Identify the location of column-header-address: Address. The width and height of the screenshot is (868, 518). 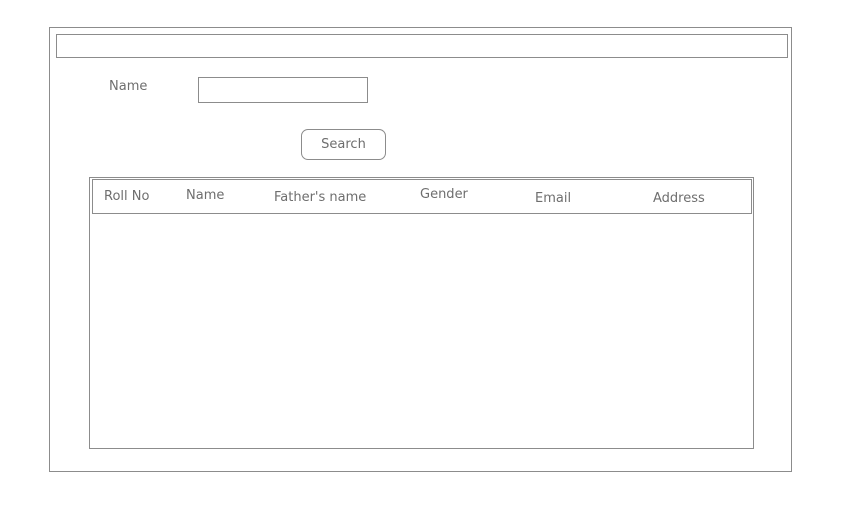
(679, 198).